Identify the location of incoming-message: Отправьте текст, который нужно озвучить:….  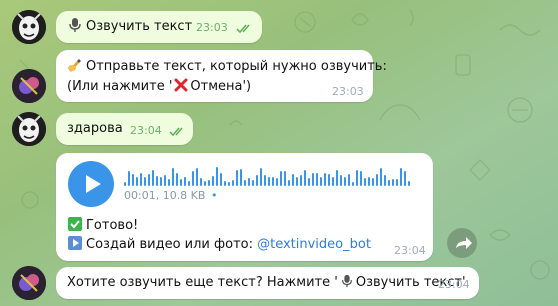
(221, 76).